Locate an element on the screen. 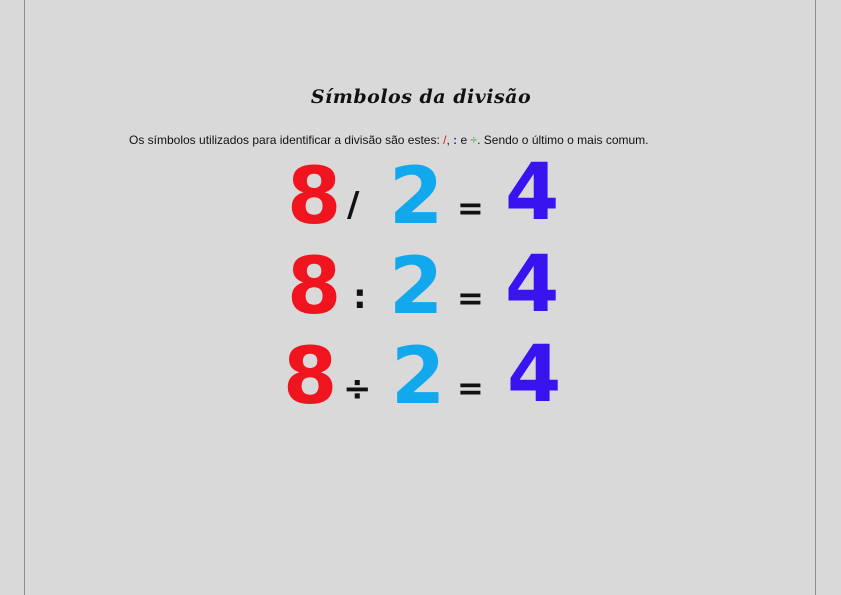 Image resolution: width=841 pixels, height=595 pixels. operator-obelus: ÷ is located at coordinates (357, 389).